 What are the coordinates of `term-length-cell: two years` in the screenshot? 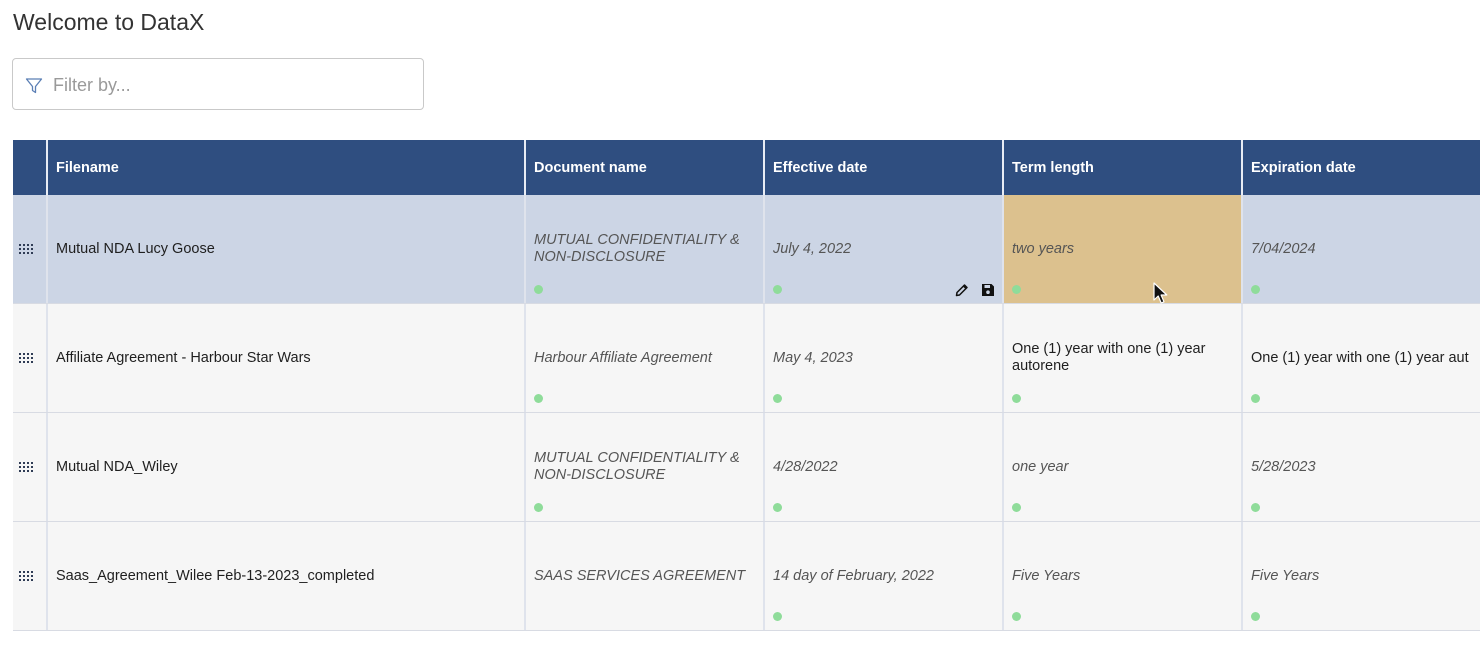 It's located at (1123, 249).